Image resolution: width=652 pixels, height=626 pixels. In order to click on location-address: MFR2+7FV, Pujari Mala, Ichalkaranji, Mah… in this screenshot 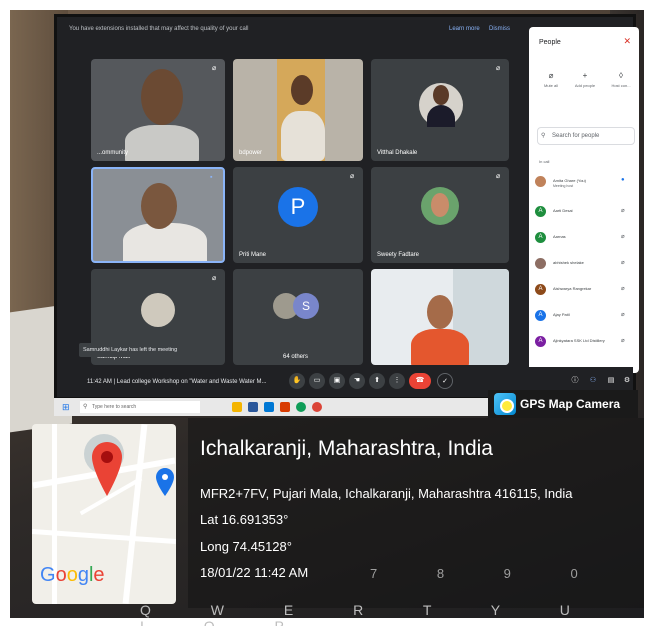, I will do `click(386, 493)`.